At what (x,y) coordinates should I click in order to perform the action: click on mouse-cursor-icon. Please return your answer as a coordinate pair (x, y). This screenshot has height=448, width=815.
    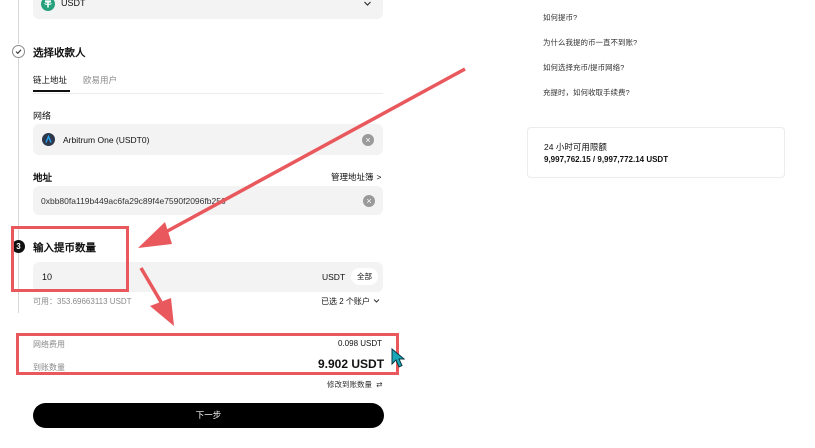
    Looking at the image, I should click on (398, 358).